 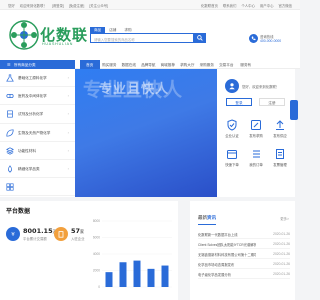 I want to click on quick-action-invoices: 发票管理, so click(x=280, y=158).